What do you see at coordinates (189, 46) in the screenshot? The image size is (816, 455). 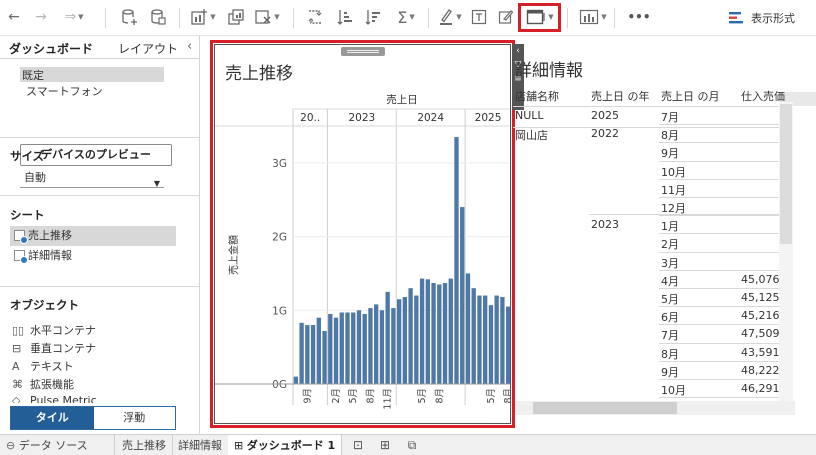 I see `collapse-panel-icon: ‹` at bounding box center [189, 46].